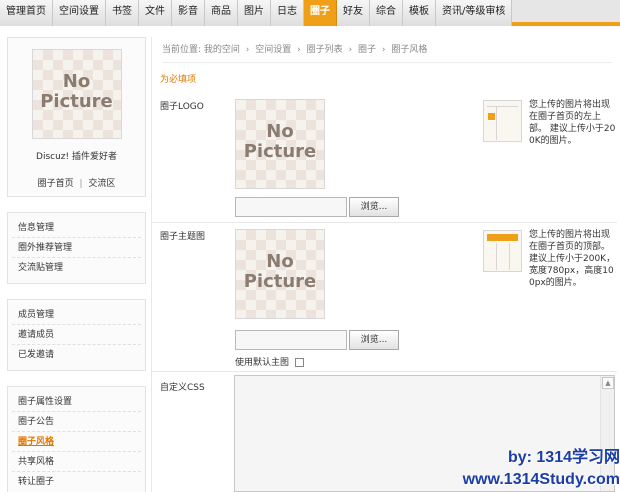  I want to click on menu-external-recommend: 圈外推荐管理, so click(76, 248).